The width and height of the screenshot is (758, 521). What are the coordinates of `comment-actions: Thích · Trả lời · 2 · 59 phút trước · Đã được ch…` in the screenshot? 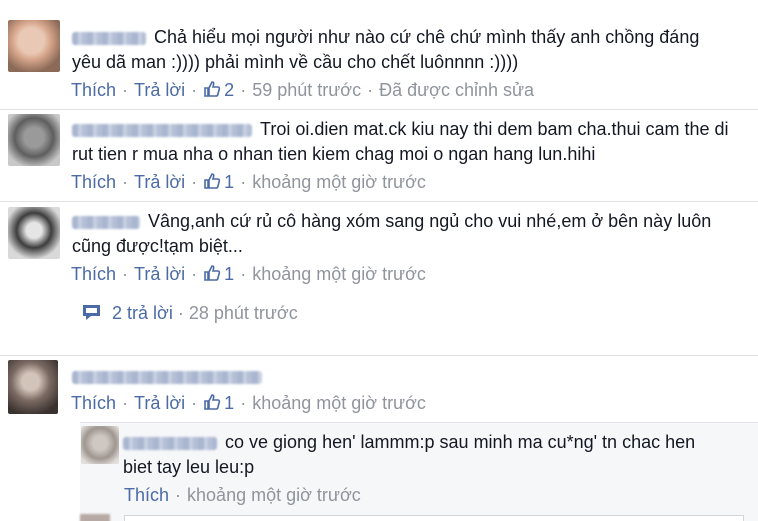 It's located at (303, 90).